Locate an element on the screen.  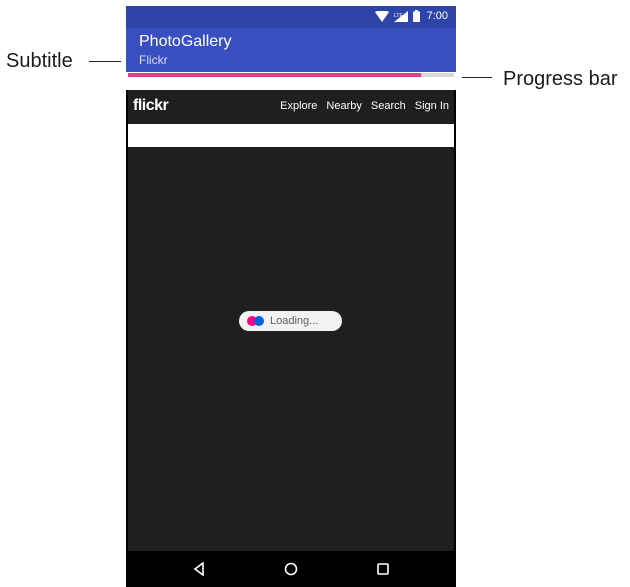
app-subtitle: Flickr is located at coordinates (153, 60).